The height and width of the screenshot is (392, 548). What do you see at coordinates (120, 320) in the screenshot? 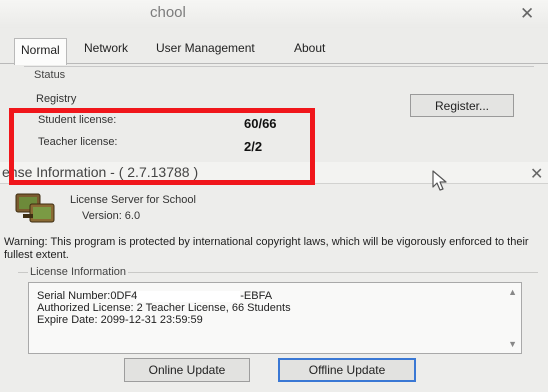
I see `expire-date-line: Expire Date: 2099-12-31 23:59:59` at bounding box center [120, 320].